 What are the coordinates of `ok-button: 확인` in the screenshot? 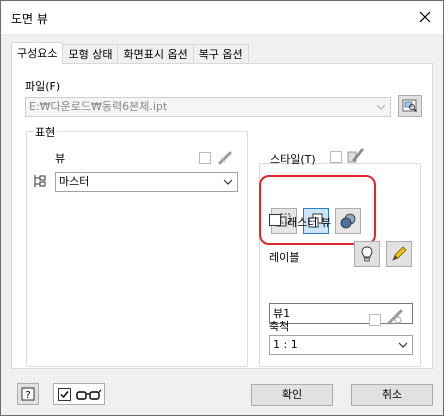 It's located at (292, 395).